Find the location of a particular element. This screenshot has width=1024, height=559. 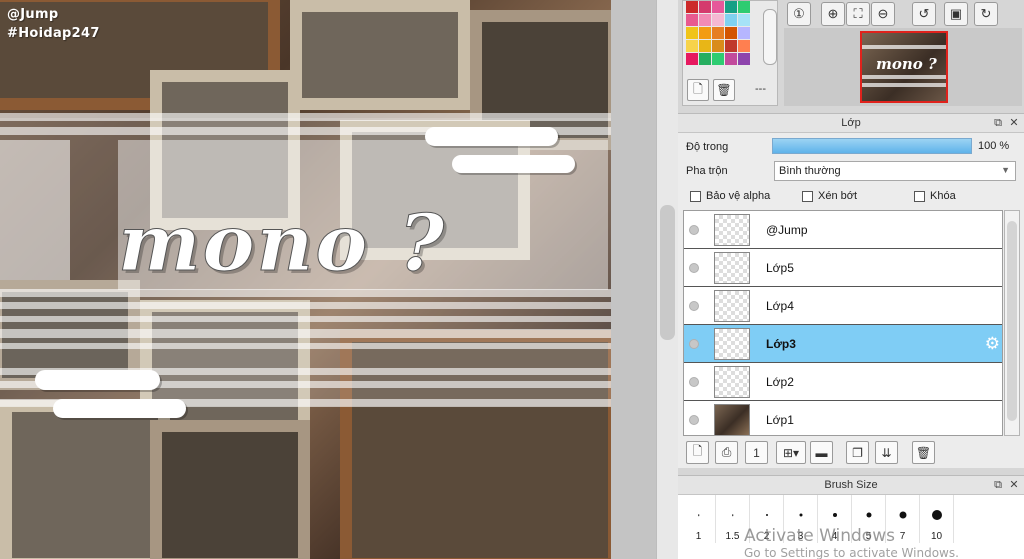

color-palette: 🗋 🗑 --- is located at coordinates (730, 53).